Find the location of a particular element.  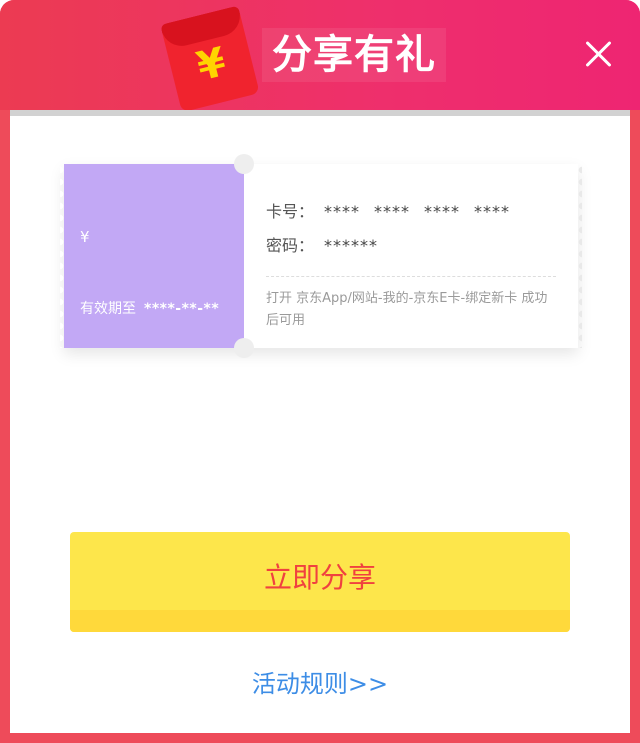

card-password-label: 密码： is located at coordinates (290, 245).